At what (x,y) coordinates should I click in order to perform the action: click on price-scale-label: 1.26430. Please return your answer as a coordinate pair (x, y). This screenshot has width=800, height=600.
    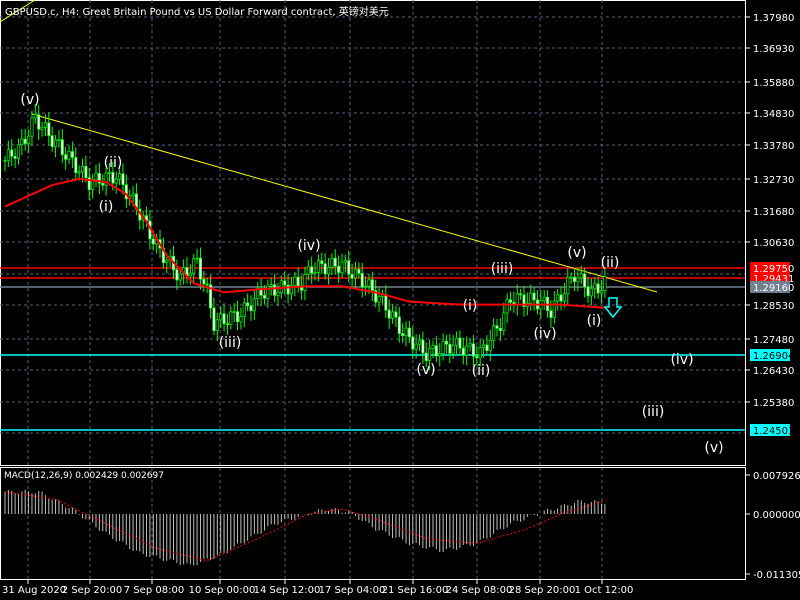
    Looking at the image, I should click on (773, 371).